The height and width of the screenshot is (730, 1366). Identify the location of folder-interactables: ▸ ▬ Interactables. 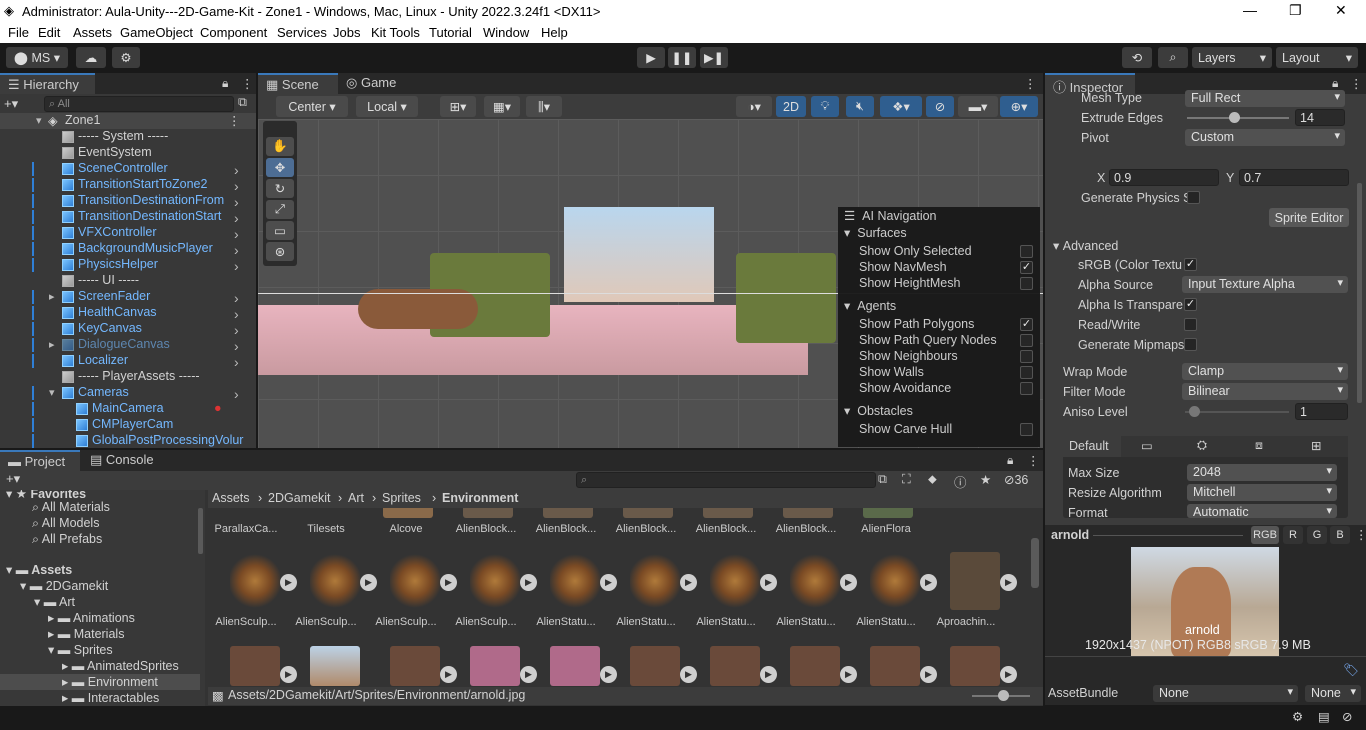
(110, 697).